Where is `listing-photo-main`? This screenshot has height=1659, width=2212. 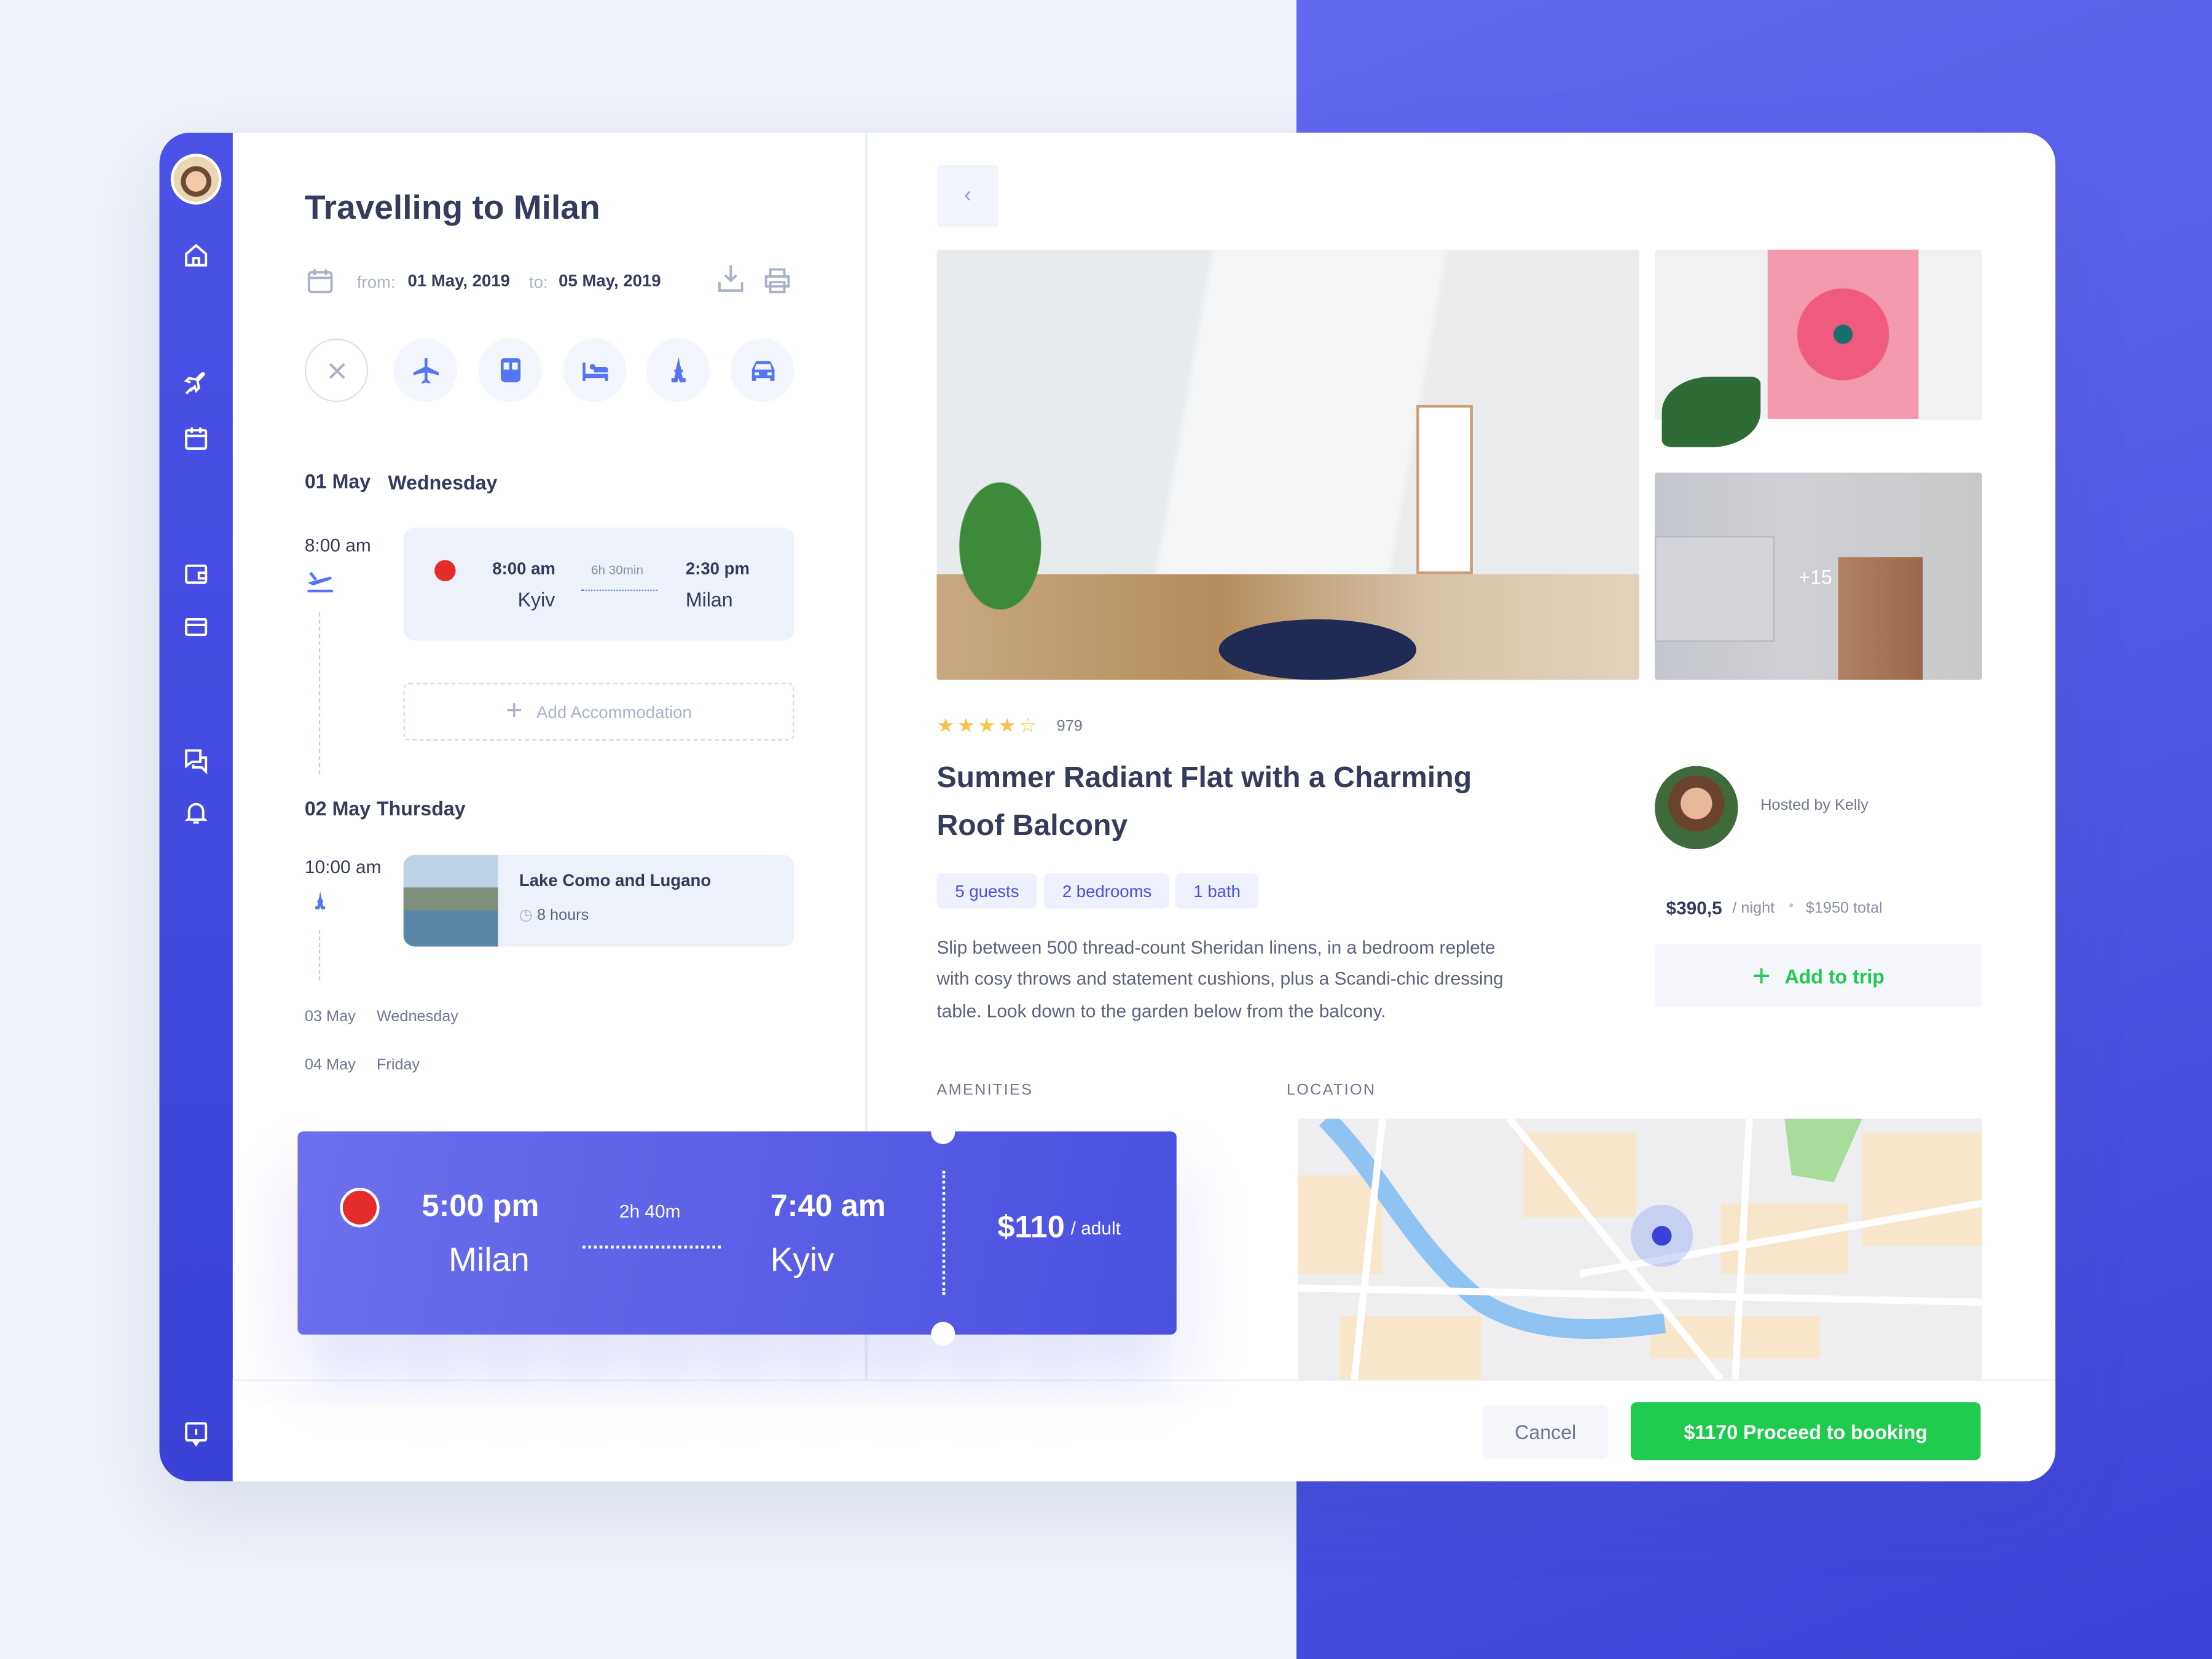
listing-photo-main is located at coordinates (1287, 464).